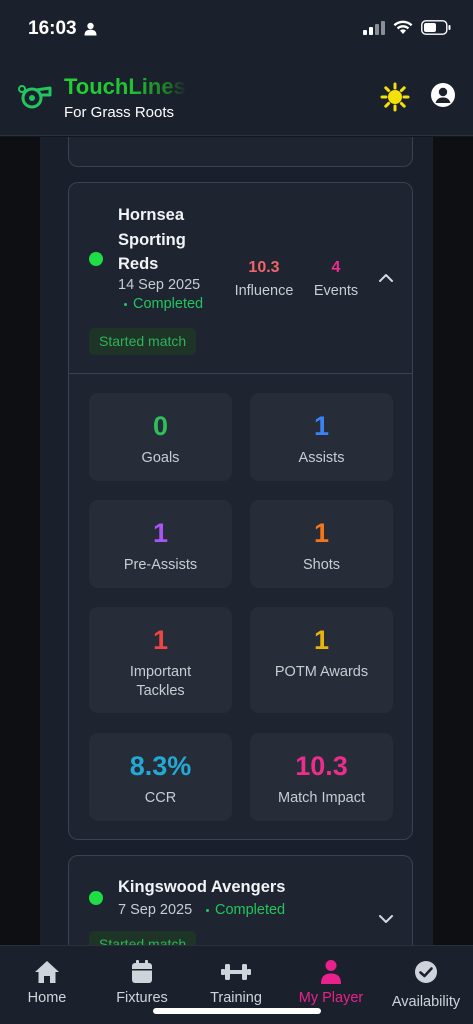 This screenshot has width=473, height=1024. Describe the element at coordinates (426, 984) in the screenshot. I see `nav-availability: Availability` at that location.